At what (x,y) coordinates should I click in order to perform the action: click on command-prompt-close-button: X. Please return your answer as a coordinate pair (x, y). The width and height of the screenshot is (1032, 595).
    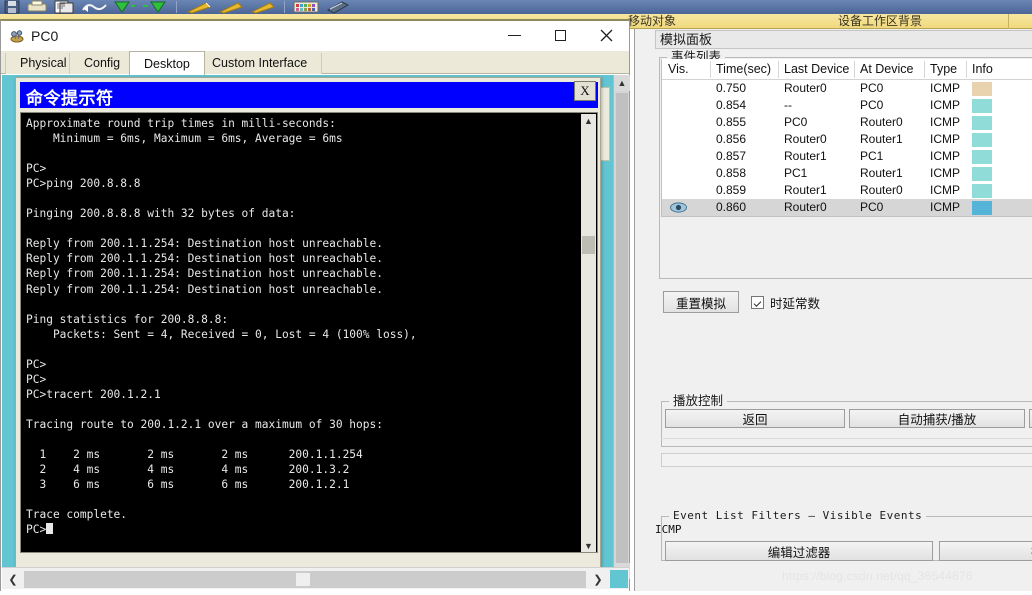
    Looking at the image, I should click on (585, 91).